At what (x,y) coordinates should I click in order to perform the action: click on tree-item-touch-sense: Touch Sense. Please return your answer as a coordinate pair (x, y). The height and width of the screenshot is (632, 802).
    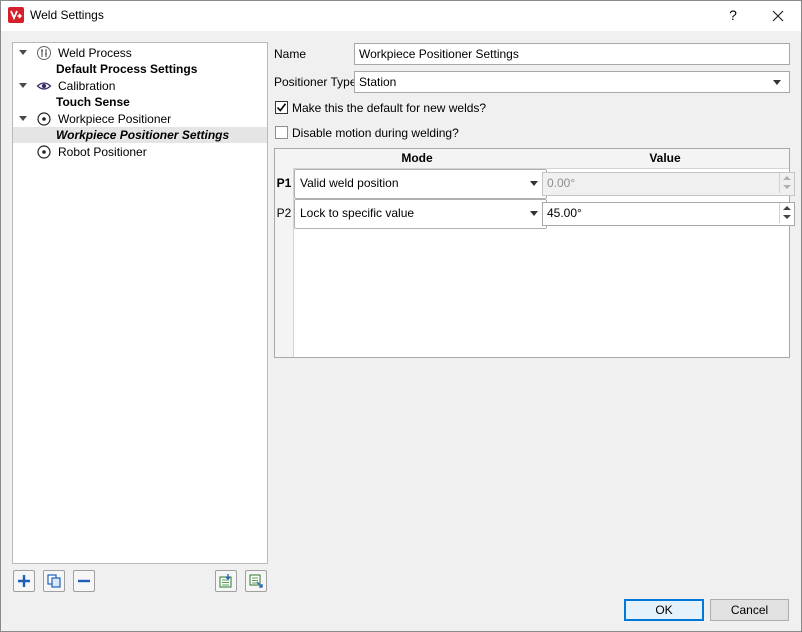
    Looking at the image, I should click on (140, 102).